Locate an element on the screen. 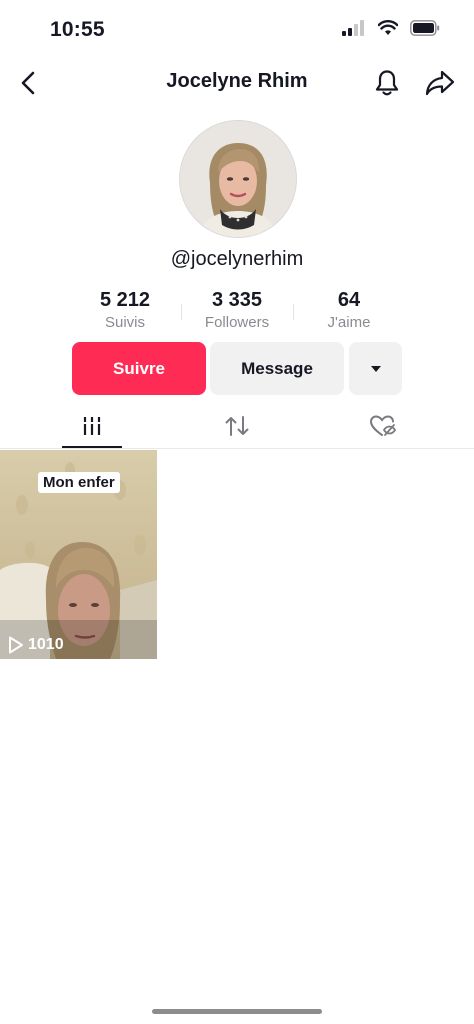 This screenshot has height=1024, width=474. video-views-count: 1010 is located at coordinates (46, 644).